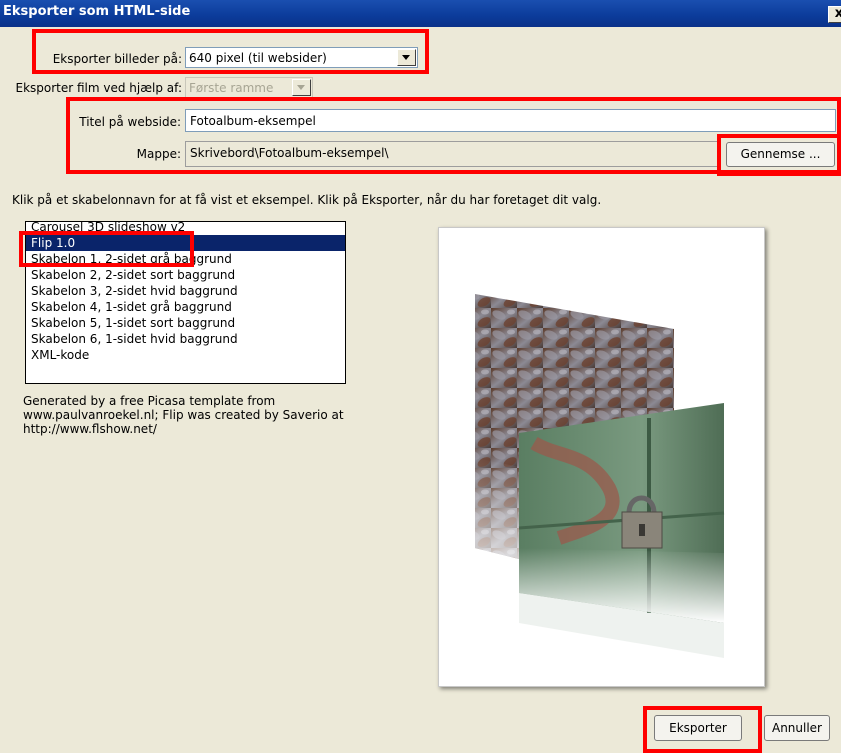 The height and width of the screenshot is (753, 841). I want to click on export-video-dropdown: Første ramme, so click(249, 87).